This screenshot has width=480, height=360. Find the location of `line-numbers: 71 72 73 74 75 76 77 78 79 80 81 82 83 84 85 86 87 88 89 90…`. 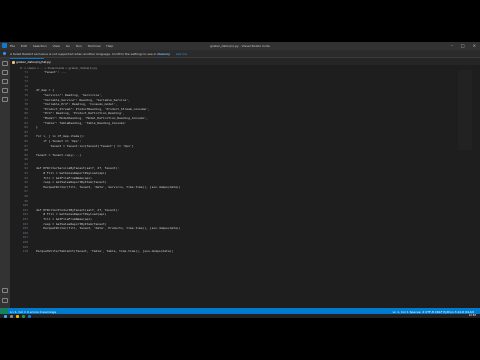

line-numbers: 71 72 73 74 75 76 77 78 79 80 81 82 83 84 85 86 87 88 89 90… is located at coordinates (19, 162).